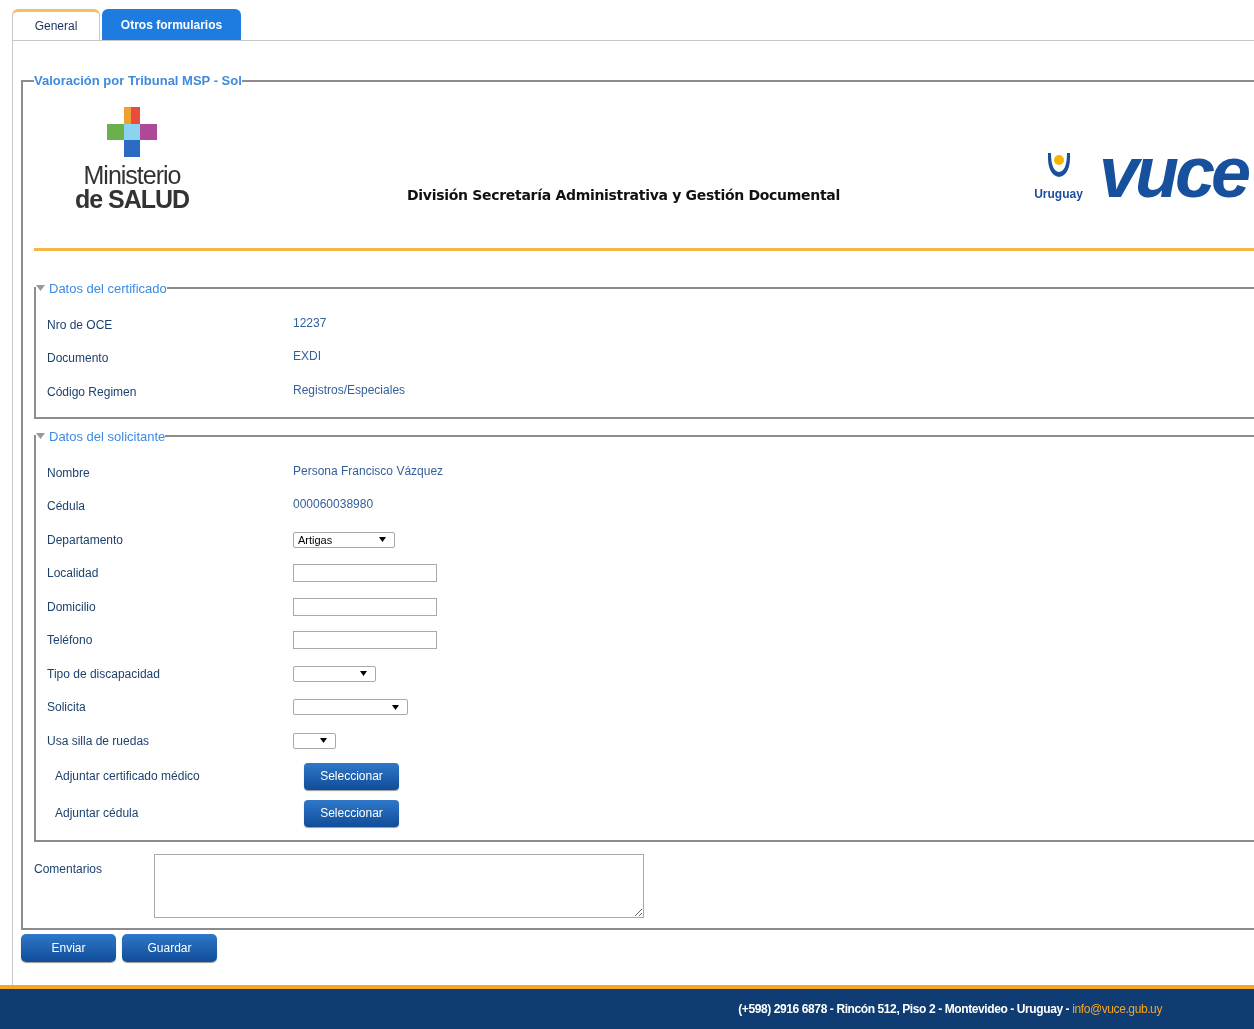  I want to click on field-label: Domicilio, so click(72, 607).